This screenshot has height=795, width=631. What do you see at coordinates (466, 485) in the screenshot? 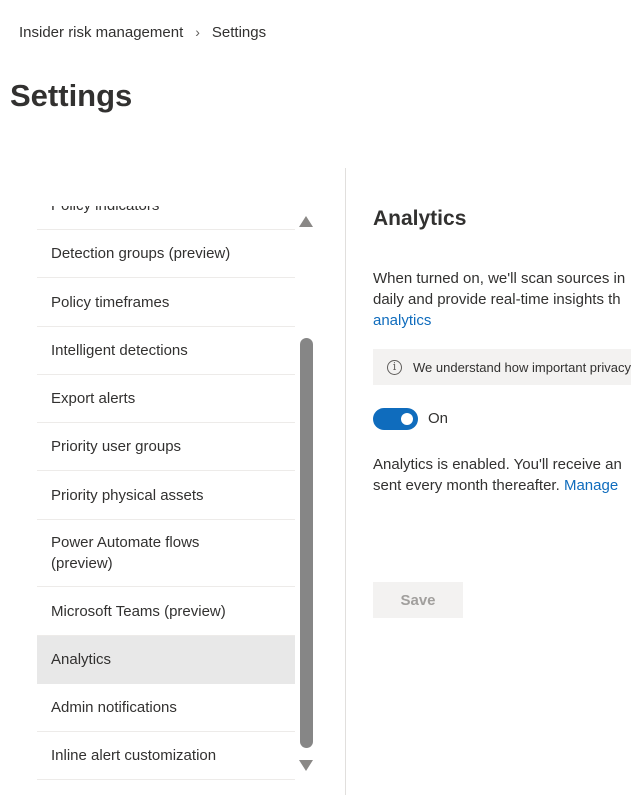
I see `status-line-text: sent every month thereafter.` at bounding box center [466, 485].